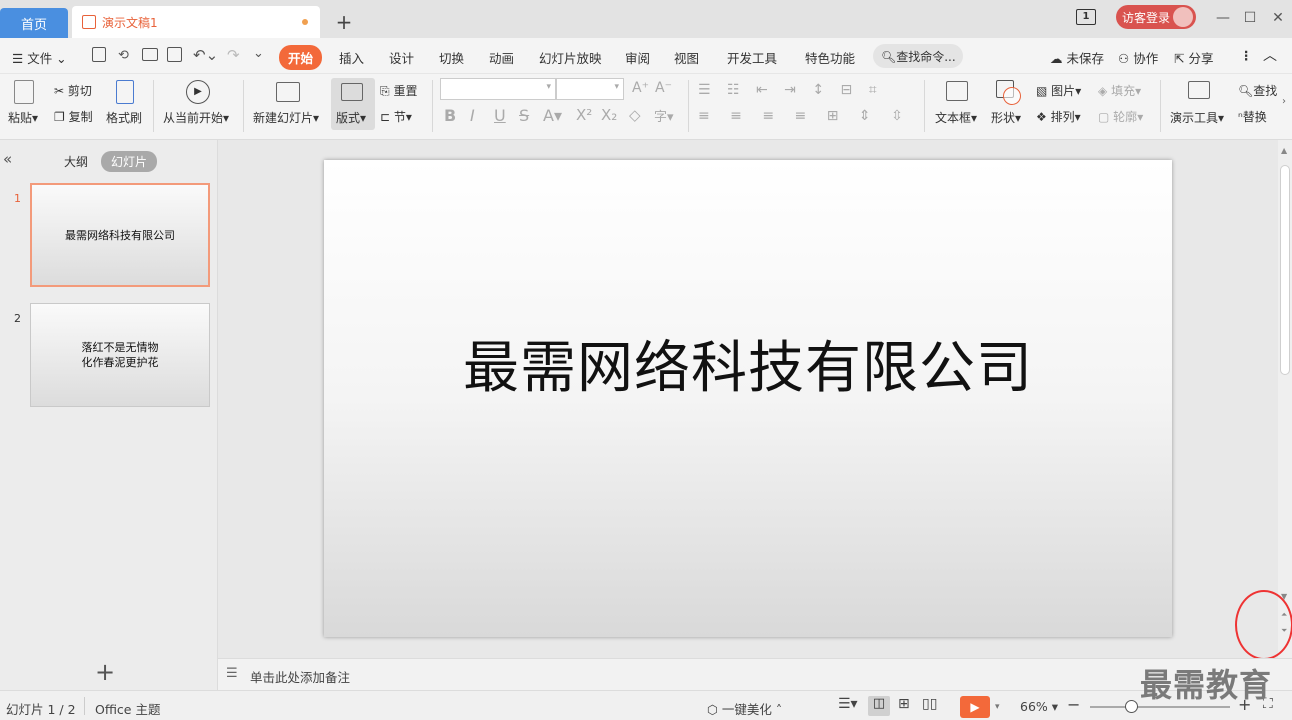  Describe the element at coordinates (120, 235) in the screenshot. I see `slide-thumbnail-1: 最需网络科技有限公司` at that location.